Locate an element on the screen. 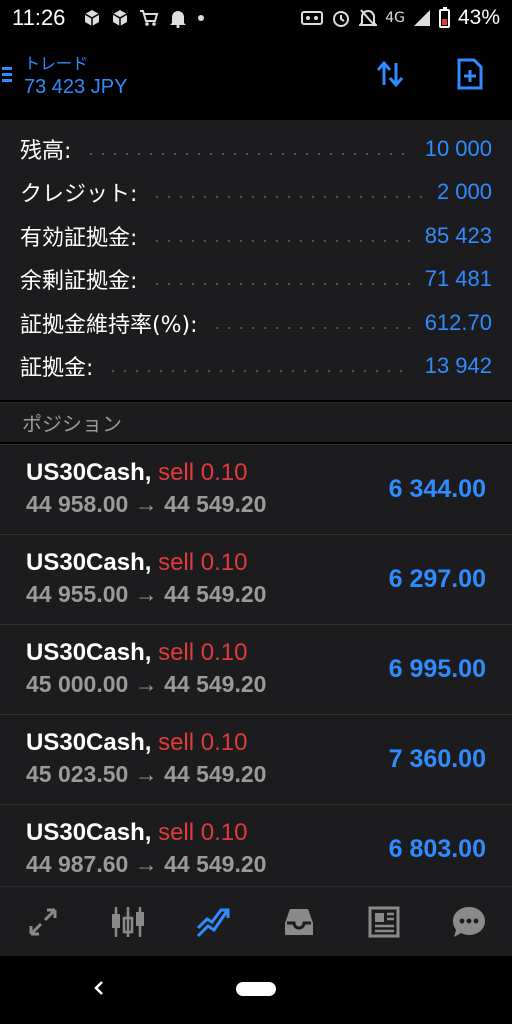  nav-quotes is located at coordinates (43, 922).